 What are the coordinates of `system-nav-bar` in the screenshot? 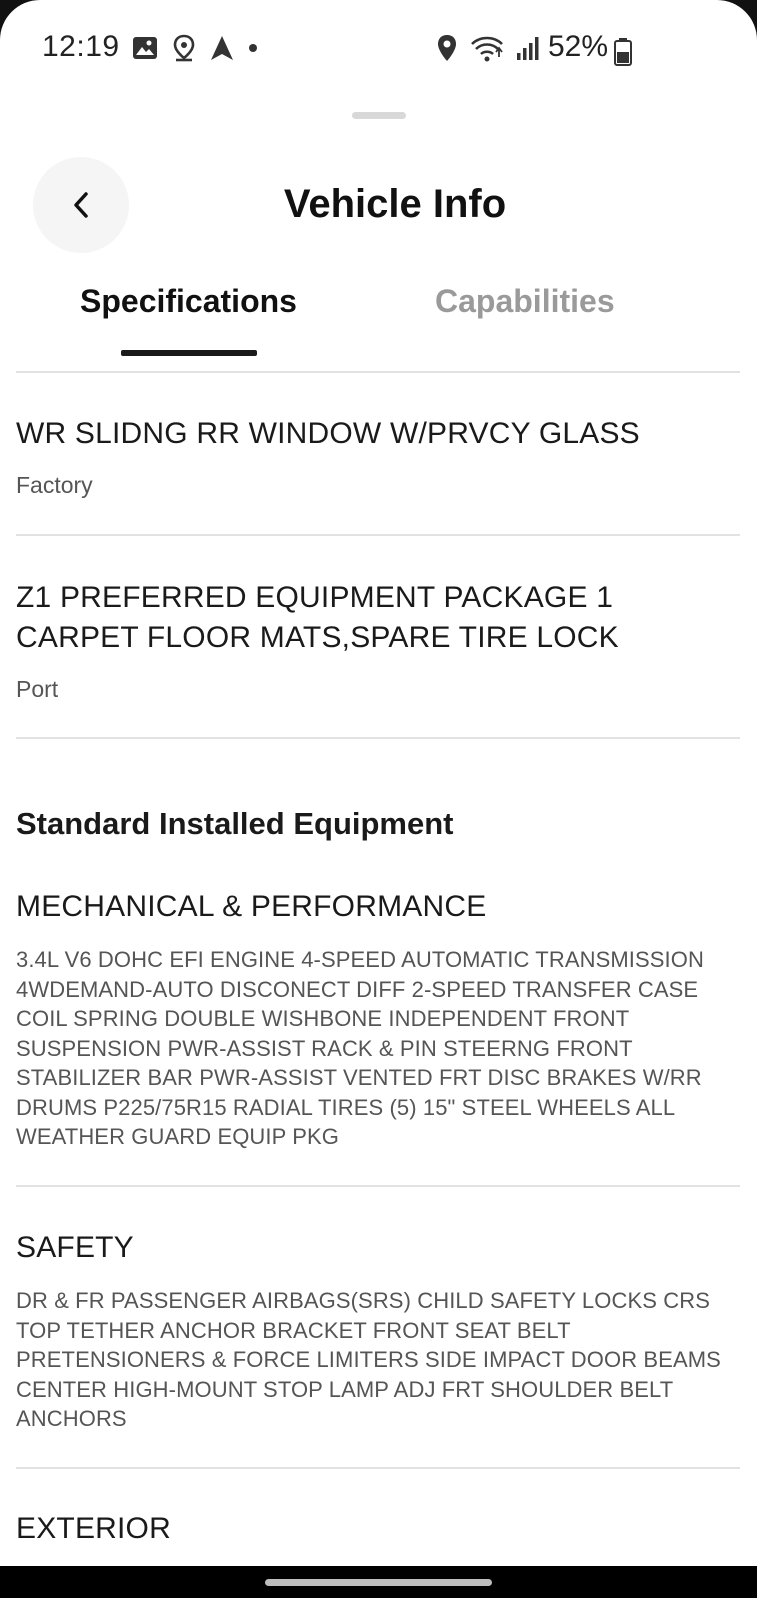 It's located at (378, 1582).